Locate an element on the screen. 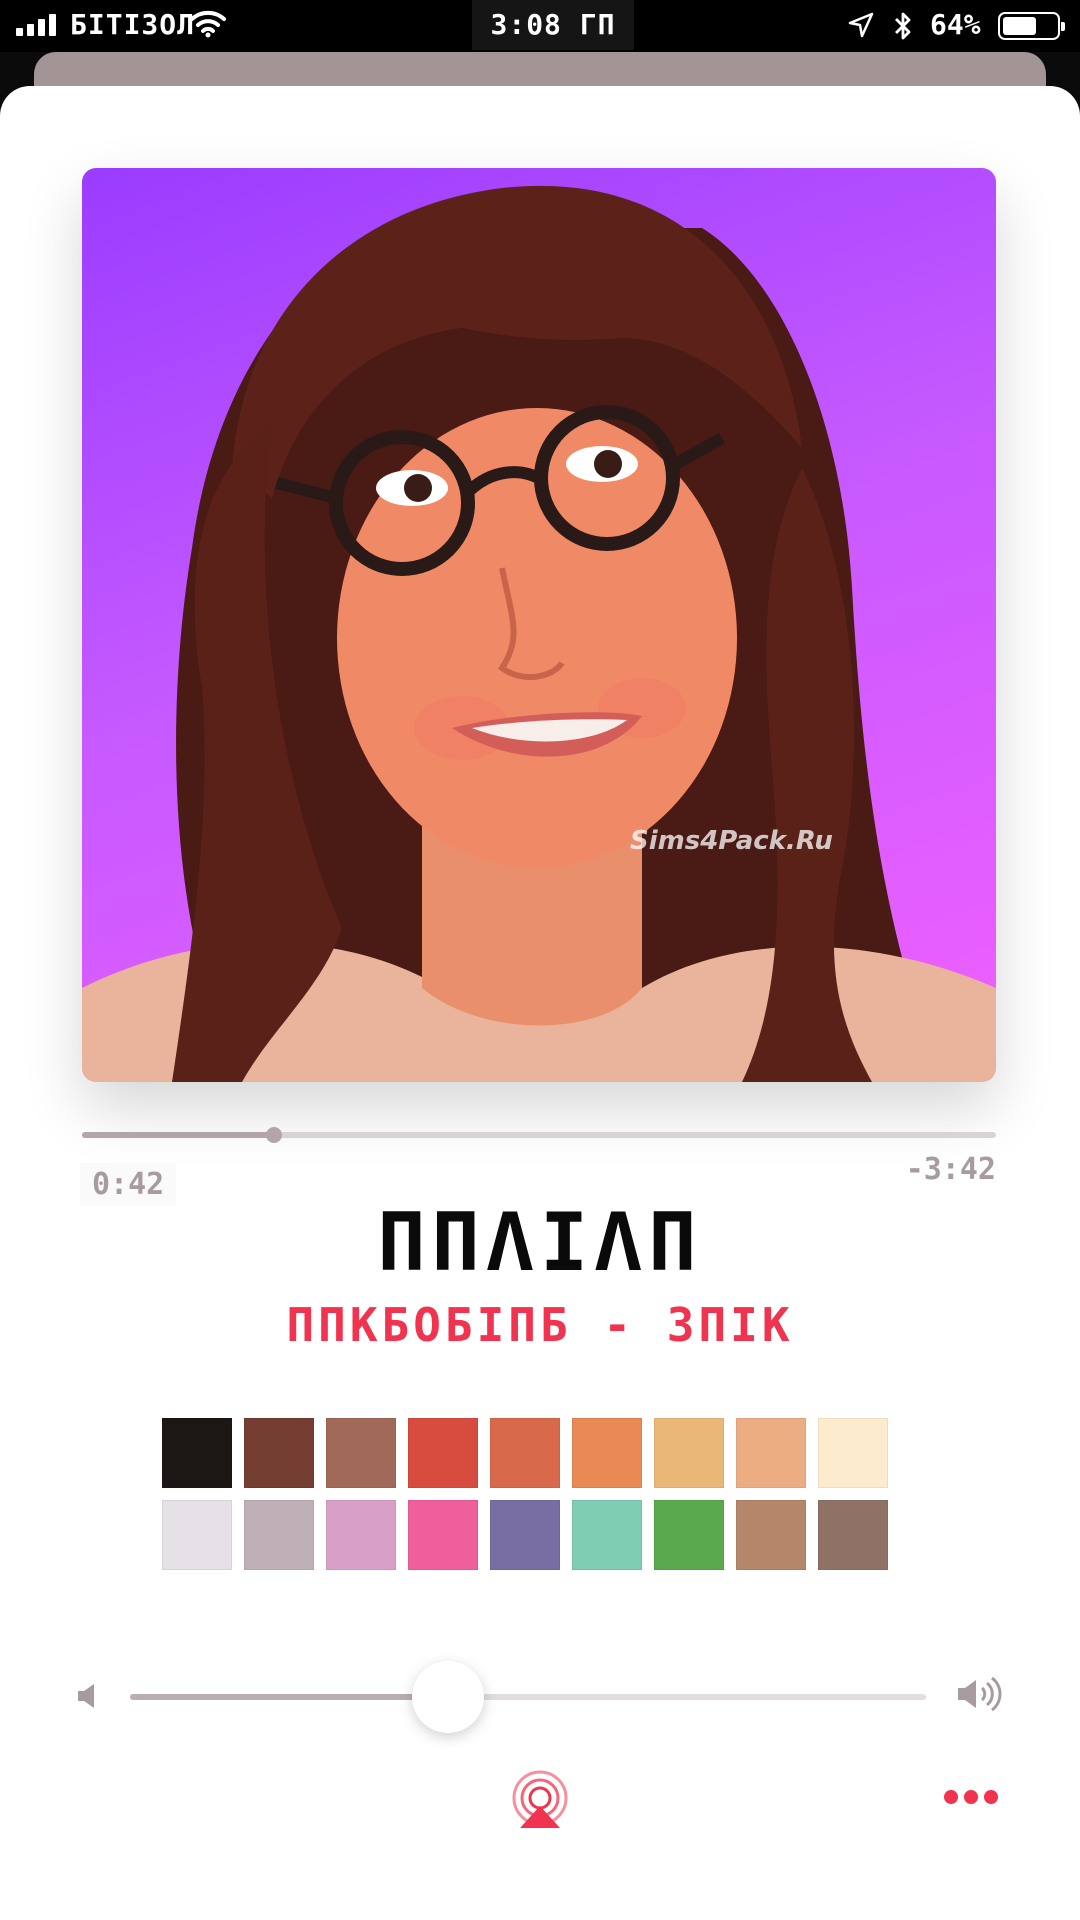 The width and height of the screenshot is (1080, 1920). battery-percent: 64% is located at coordinates (955, 24).